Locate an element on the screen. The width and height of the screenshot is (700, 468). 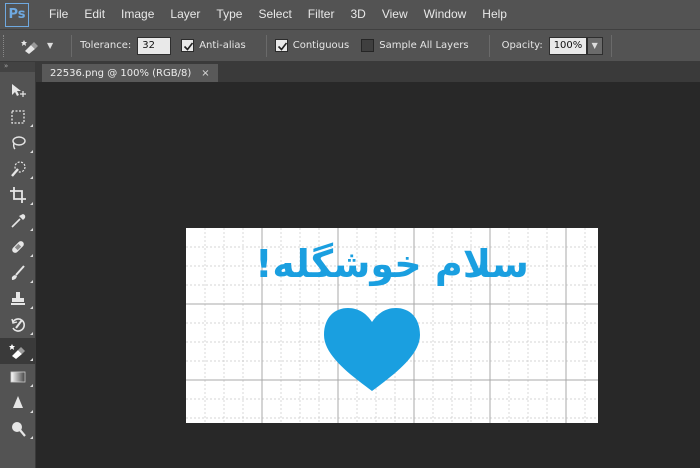
antialias-label: Anti-alias is located at coordinates (222, 45).